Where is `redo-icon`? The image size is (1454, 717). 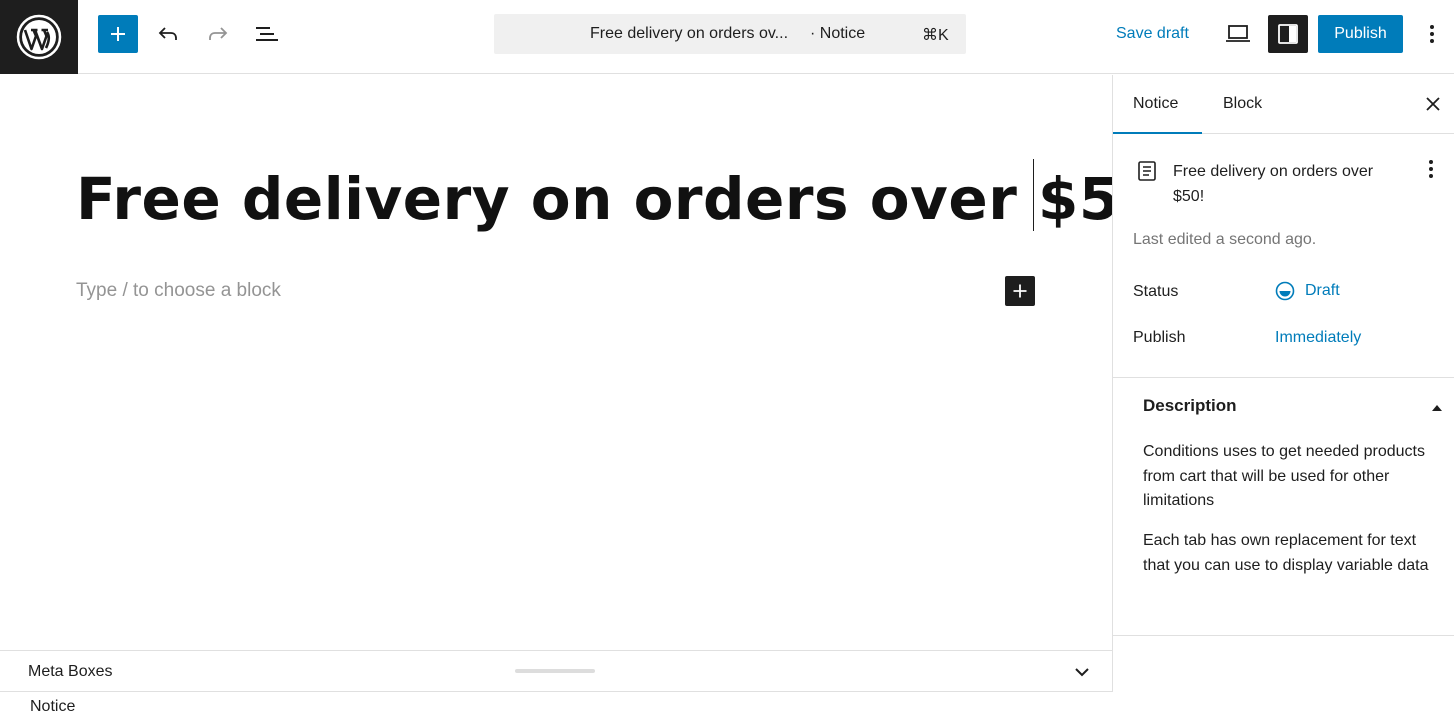
redo-icon is located at coordinates (218, 33).